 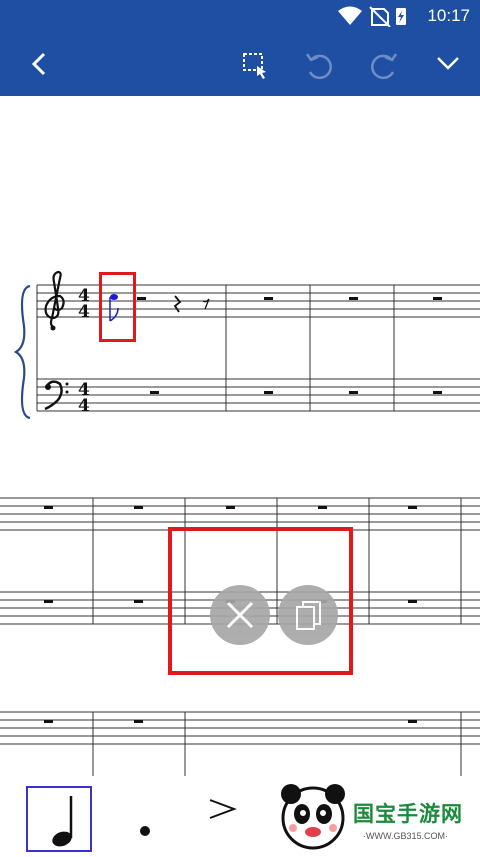 I want to click on bass-time-bottom: 4, so click(x=84, y=406).